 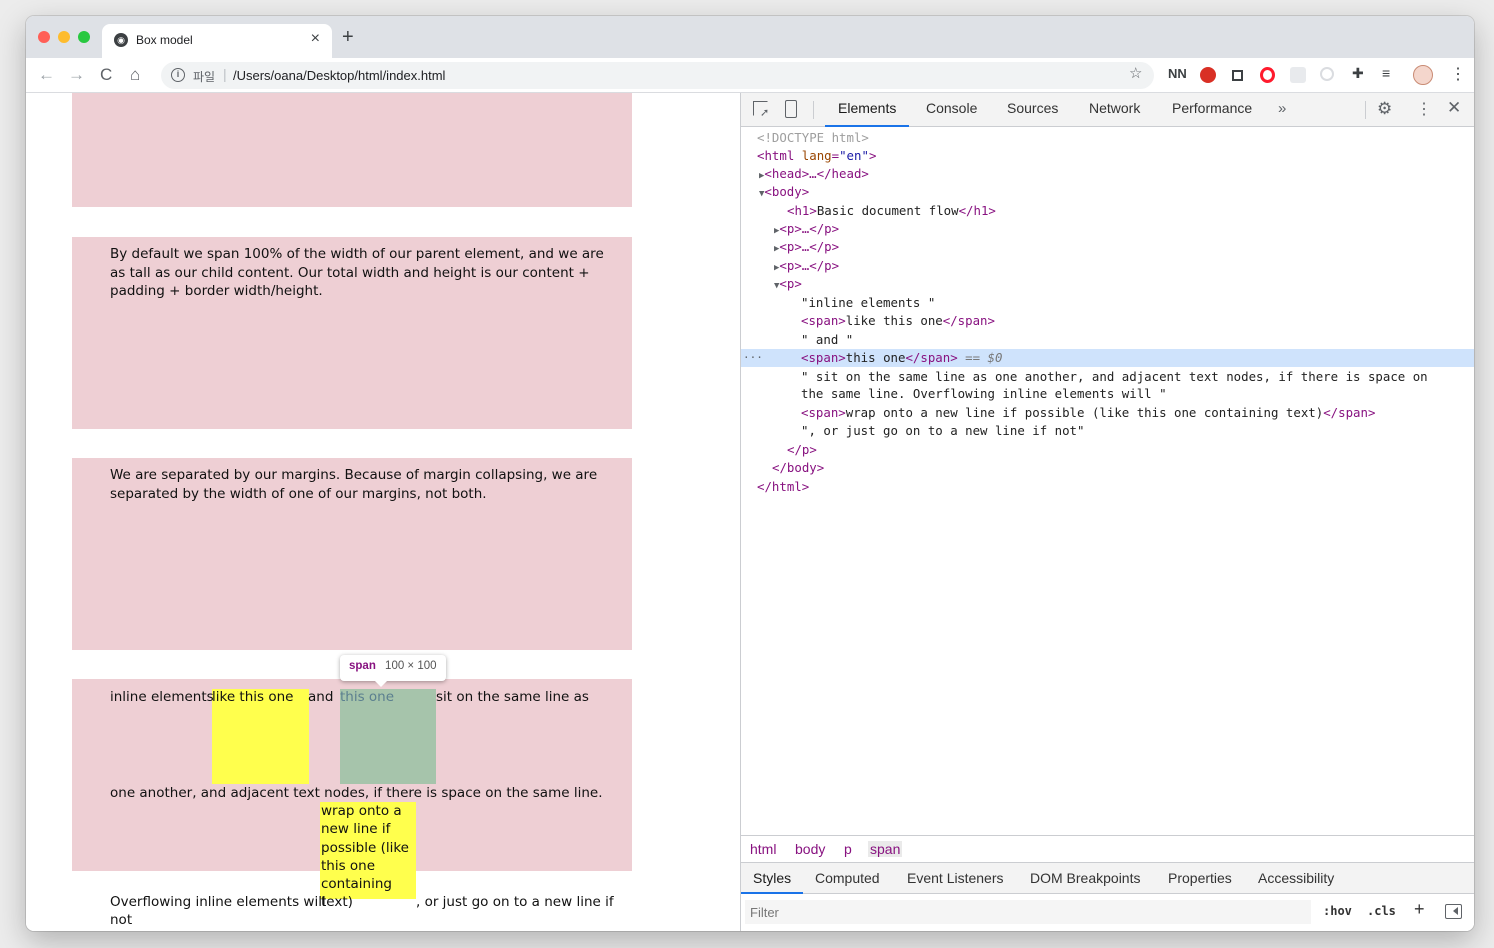 What do you see at coordinates (1349, 412) in the screenshot?
I see `span-close-tag: </span>` at bounding box center [1349, 412].